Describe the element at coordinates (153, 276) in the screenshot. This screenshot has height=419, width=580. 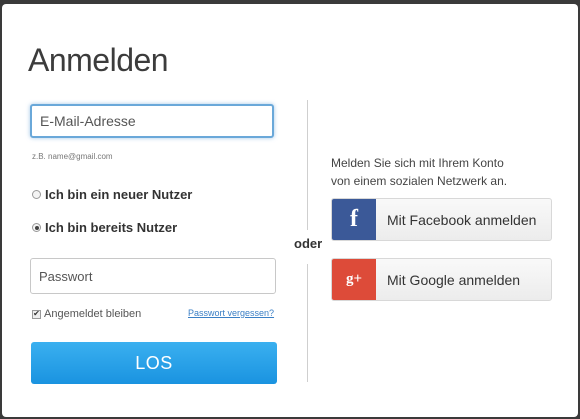
I see `password-input` at that location.